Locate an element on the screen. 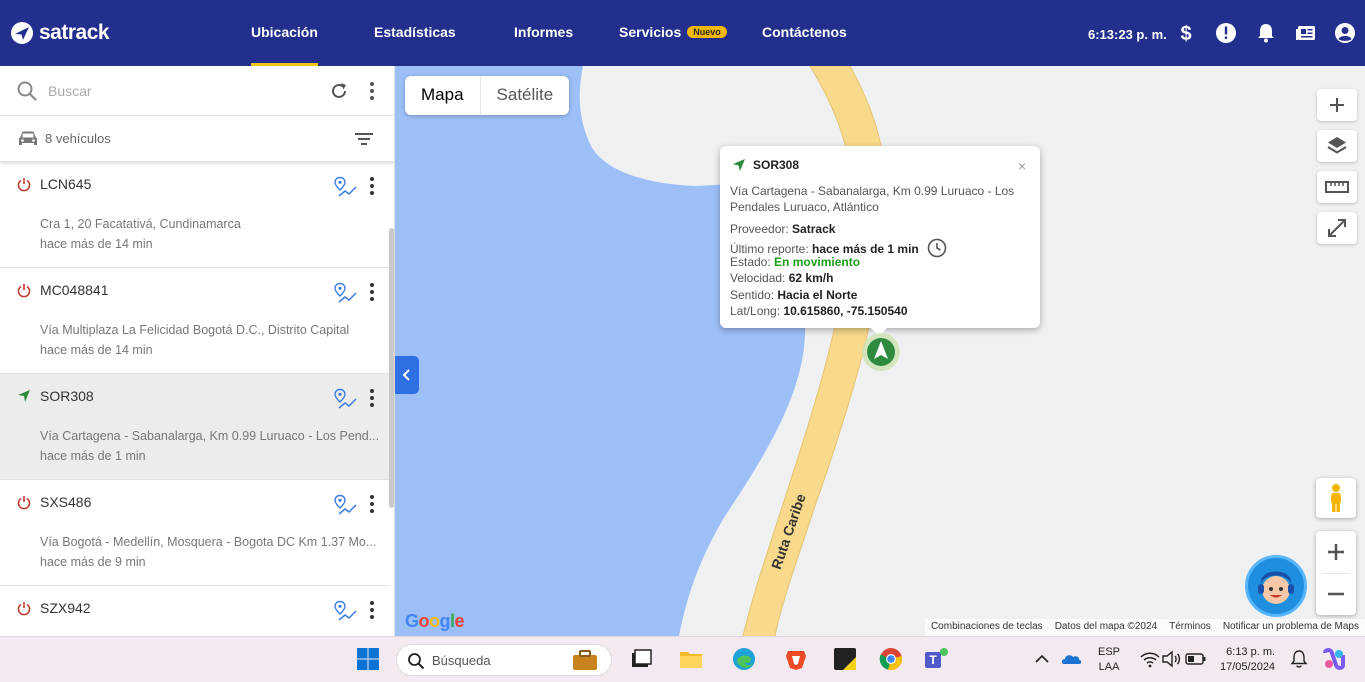  brave-icon is located at coordinates (796, 659).